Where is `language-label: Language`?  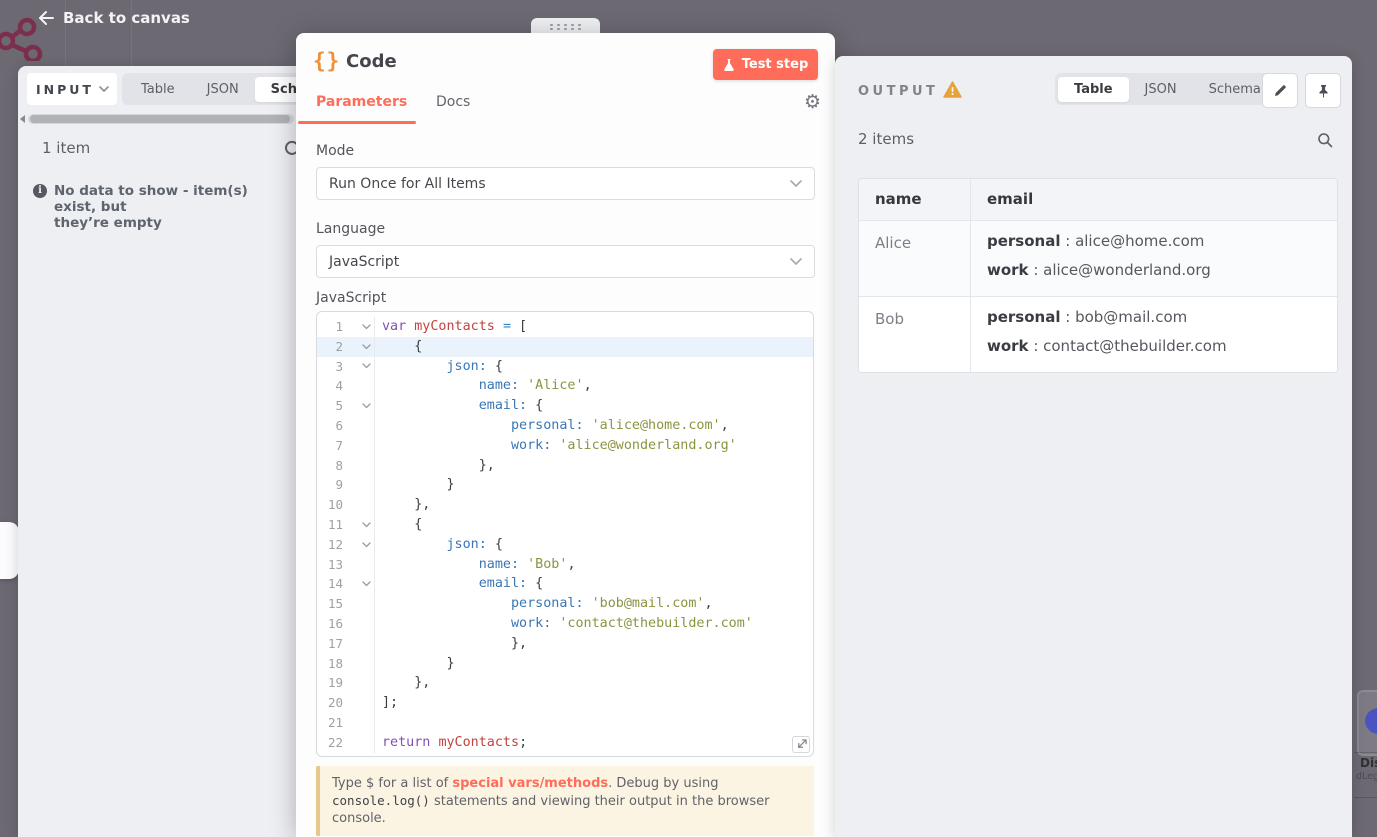 language-label: Language is located at coordinates (351, 229).